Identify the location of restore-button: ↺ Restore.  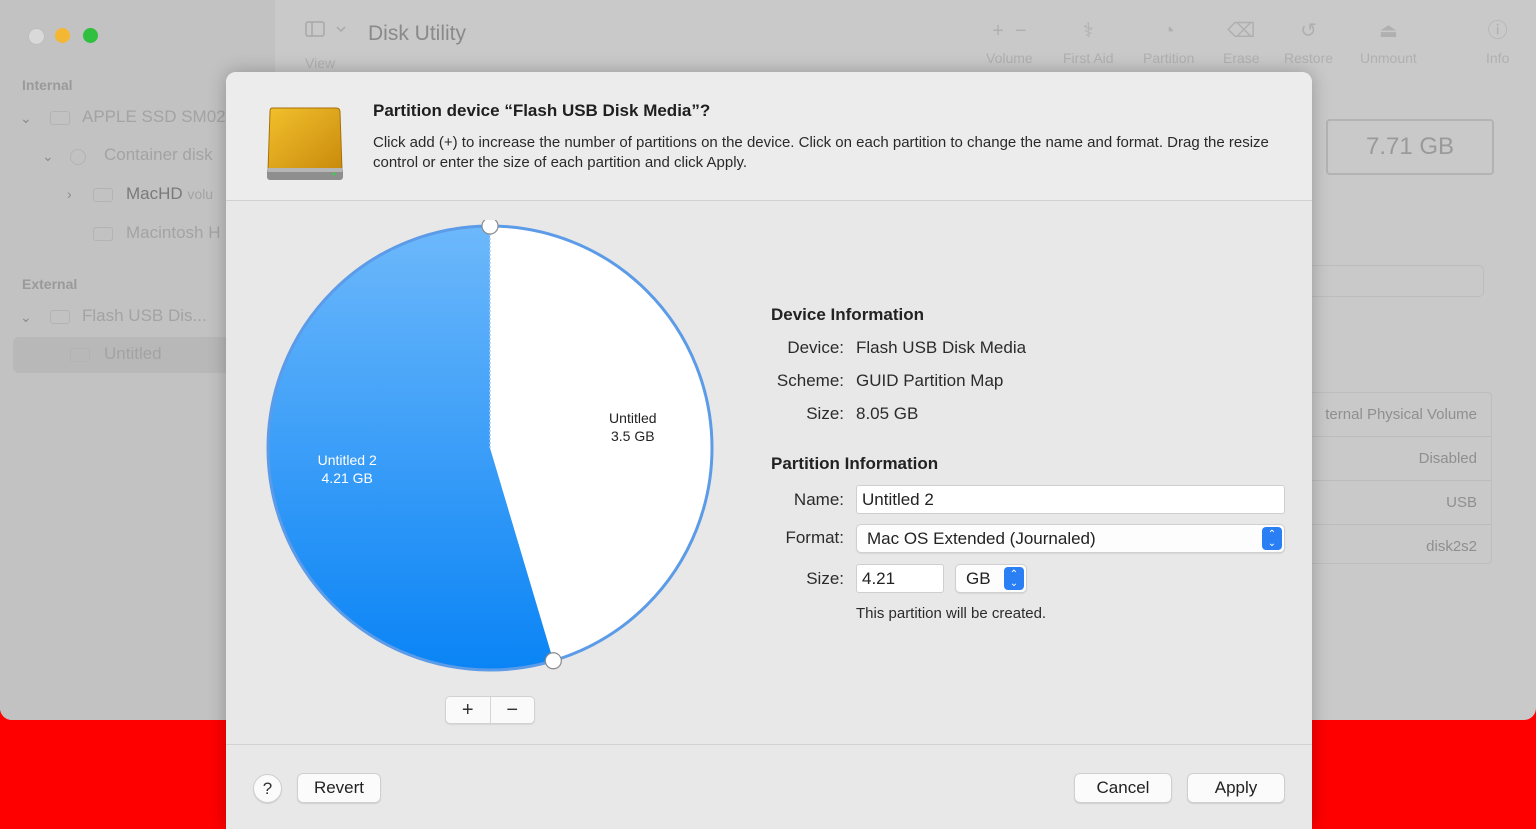
(1308, 43).